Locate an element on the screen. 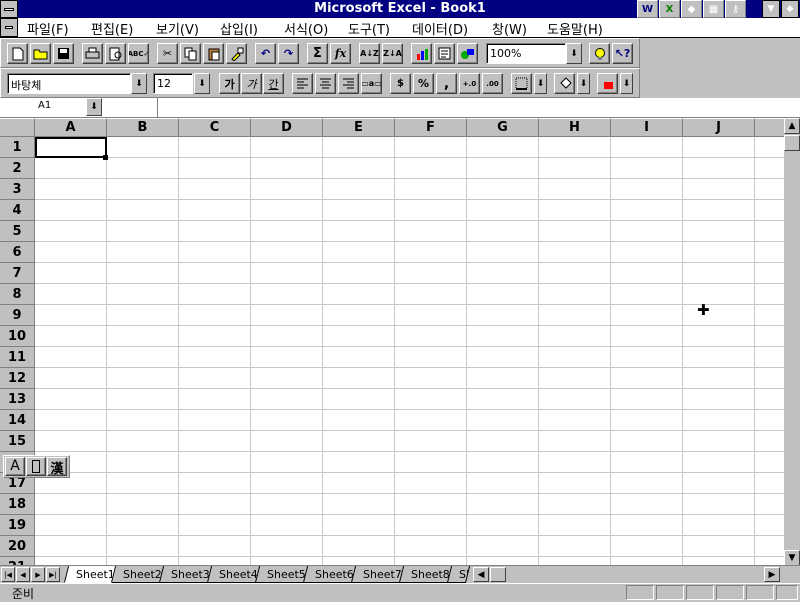 Image resolution: width=800 pixels, height=602 pixels. scroll-down-button: ▼ is located at coordinates (792, 558).